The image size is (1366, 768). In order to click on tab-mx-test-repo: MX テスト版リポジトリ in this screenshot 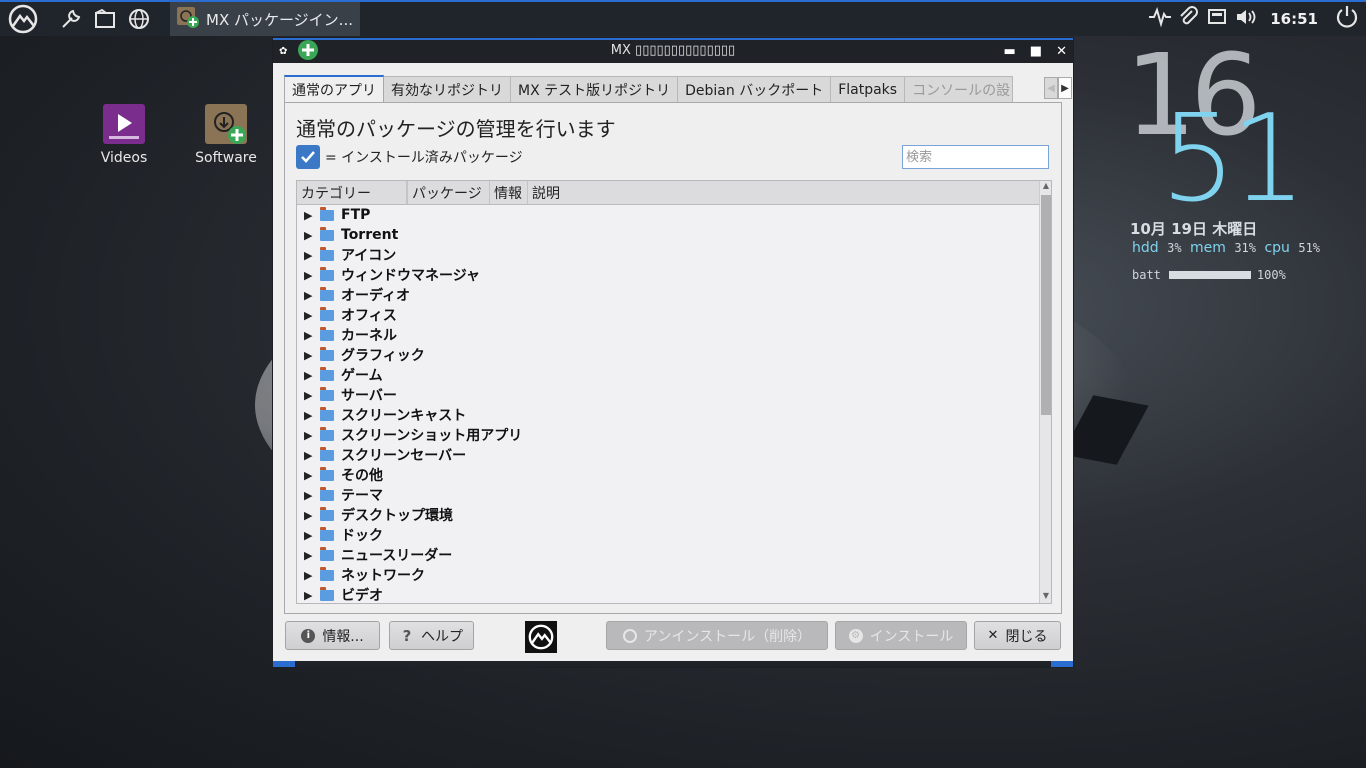, I will do `click(595, 89)`.